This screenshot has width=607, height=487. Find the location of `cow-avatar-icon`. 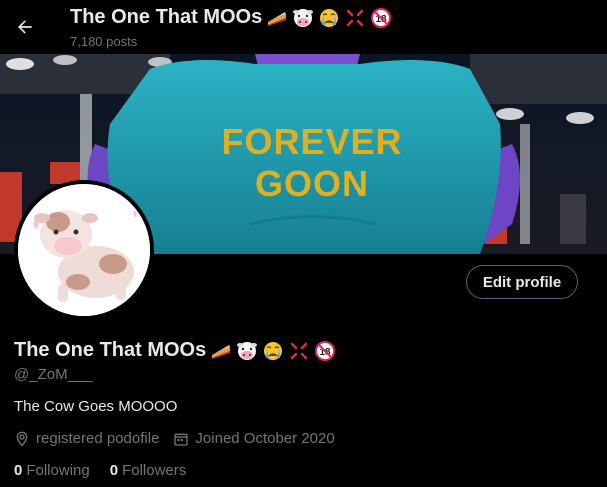

cow-avatar-icon is located at coordinates (84, 250).